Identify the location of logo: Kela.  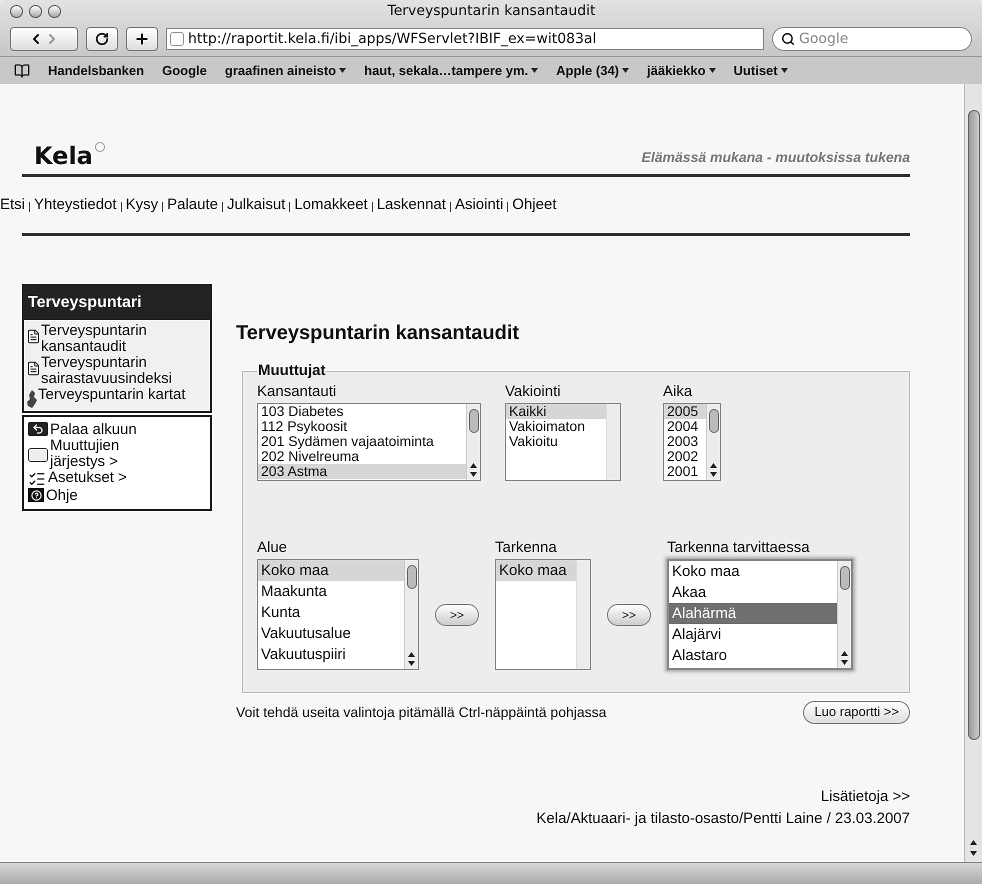
(57, 156).